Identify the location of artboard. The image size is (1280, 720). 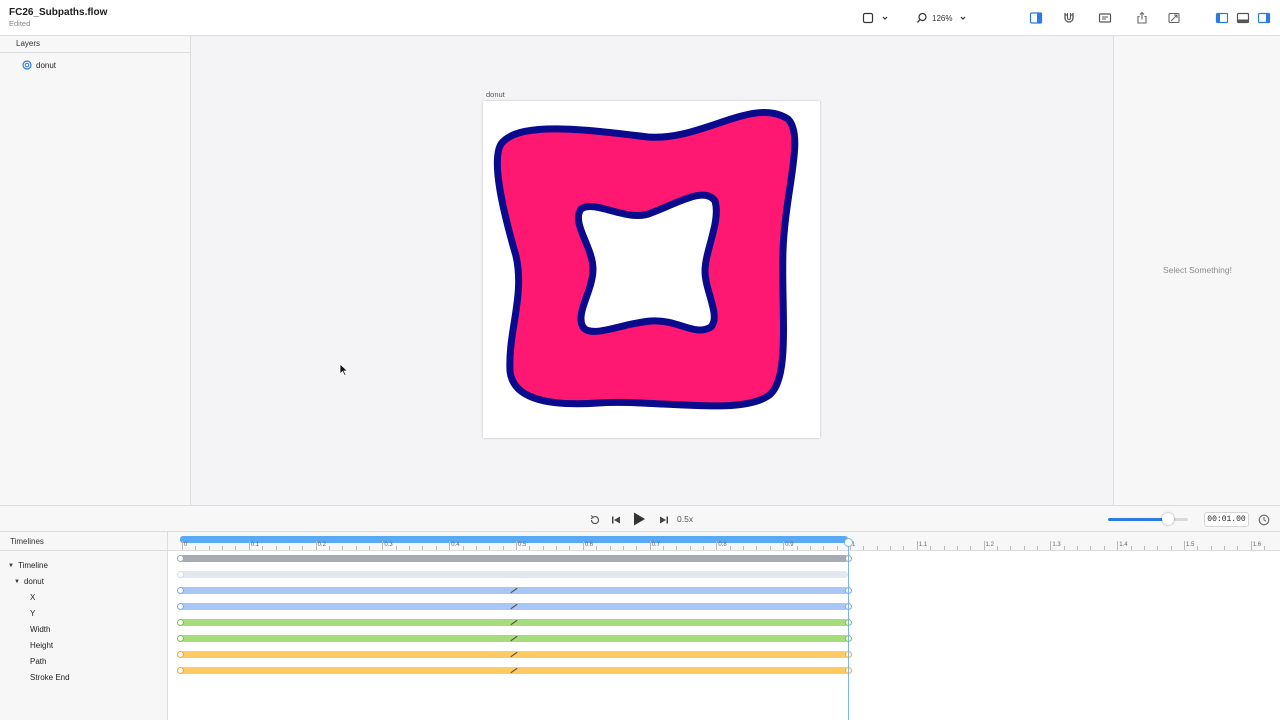
(651, 269).